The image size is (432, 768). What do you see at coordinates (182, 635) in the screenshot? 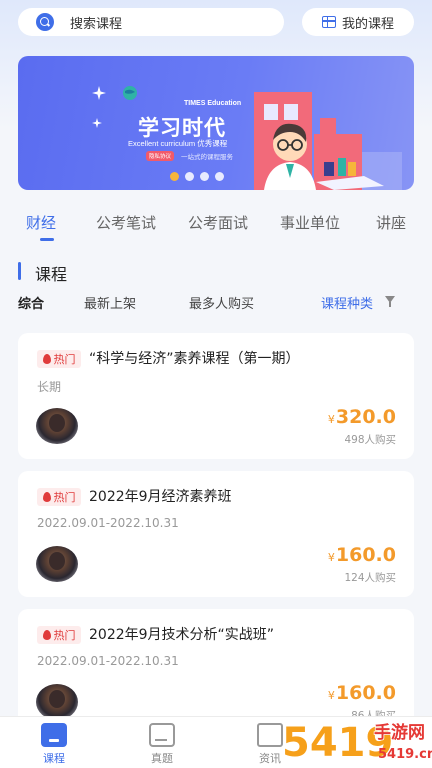
I see `course-title: 2022年9月技术分析“实战班”` at bounding box center [182, 635].